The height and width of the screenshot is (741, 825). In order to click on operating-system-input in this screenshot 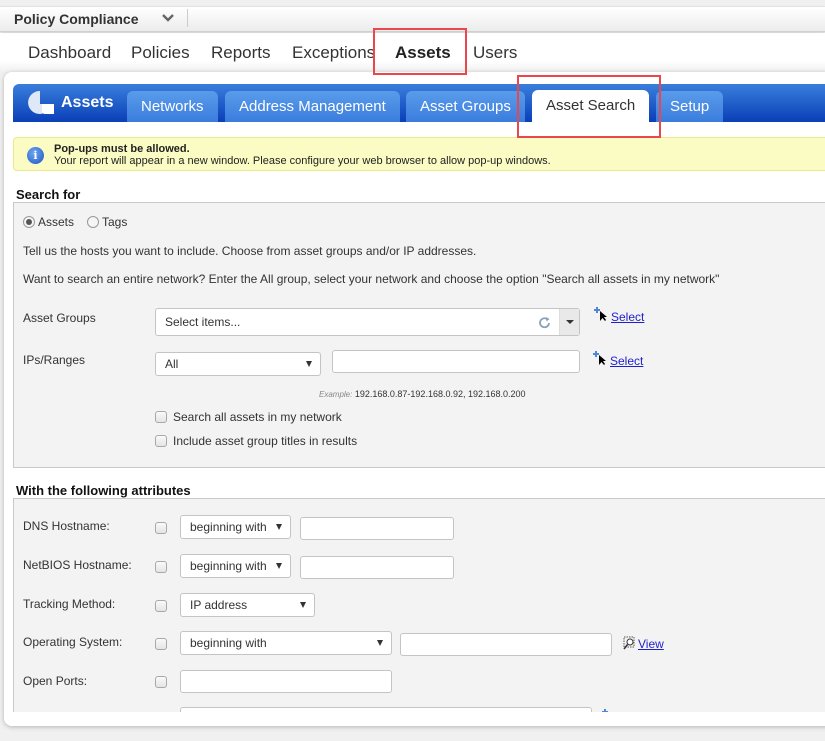, I will do `click(506, 644)`.